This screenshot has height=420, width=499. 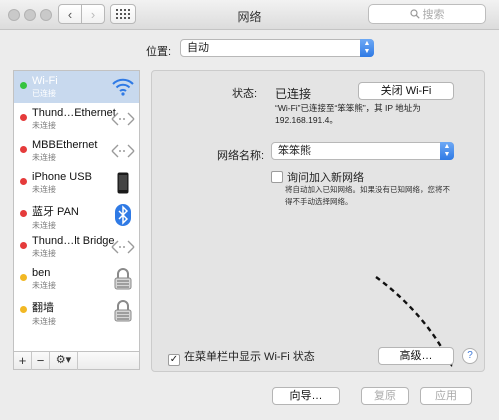 I want to click on gear-menu-button: ⚙▾, so click(x=64, y=360).